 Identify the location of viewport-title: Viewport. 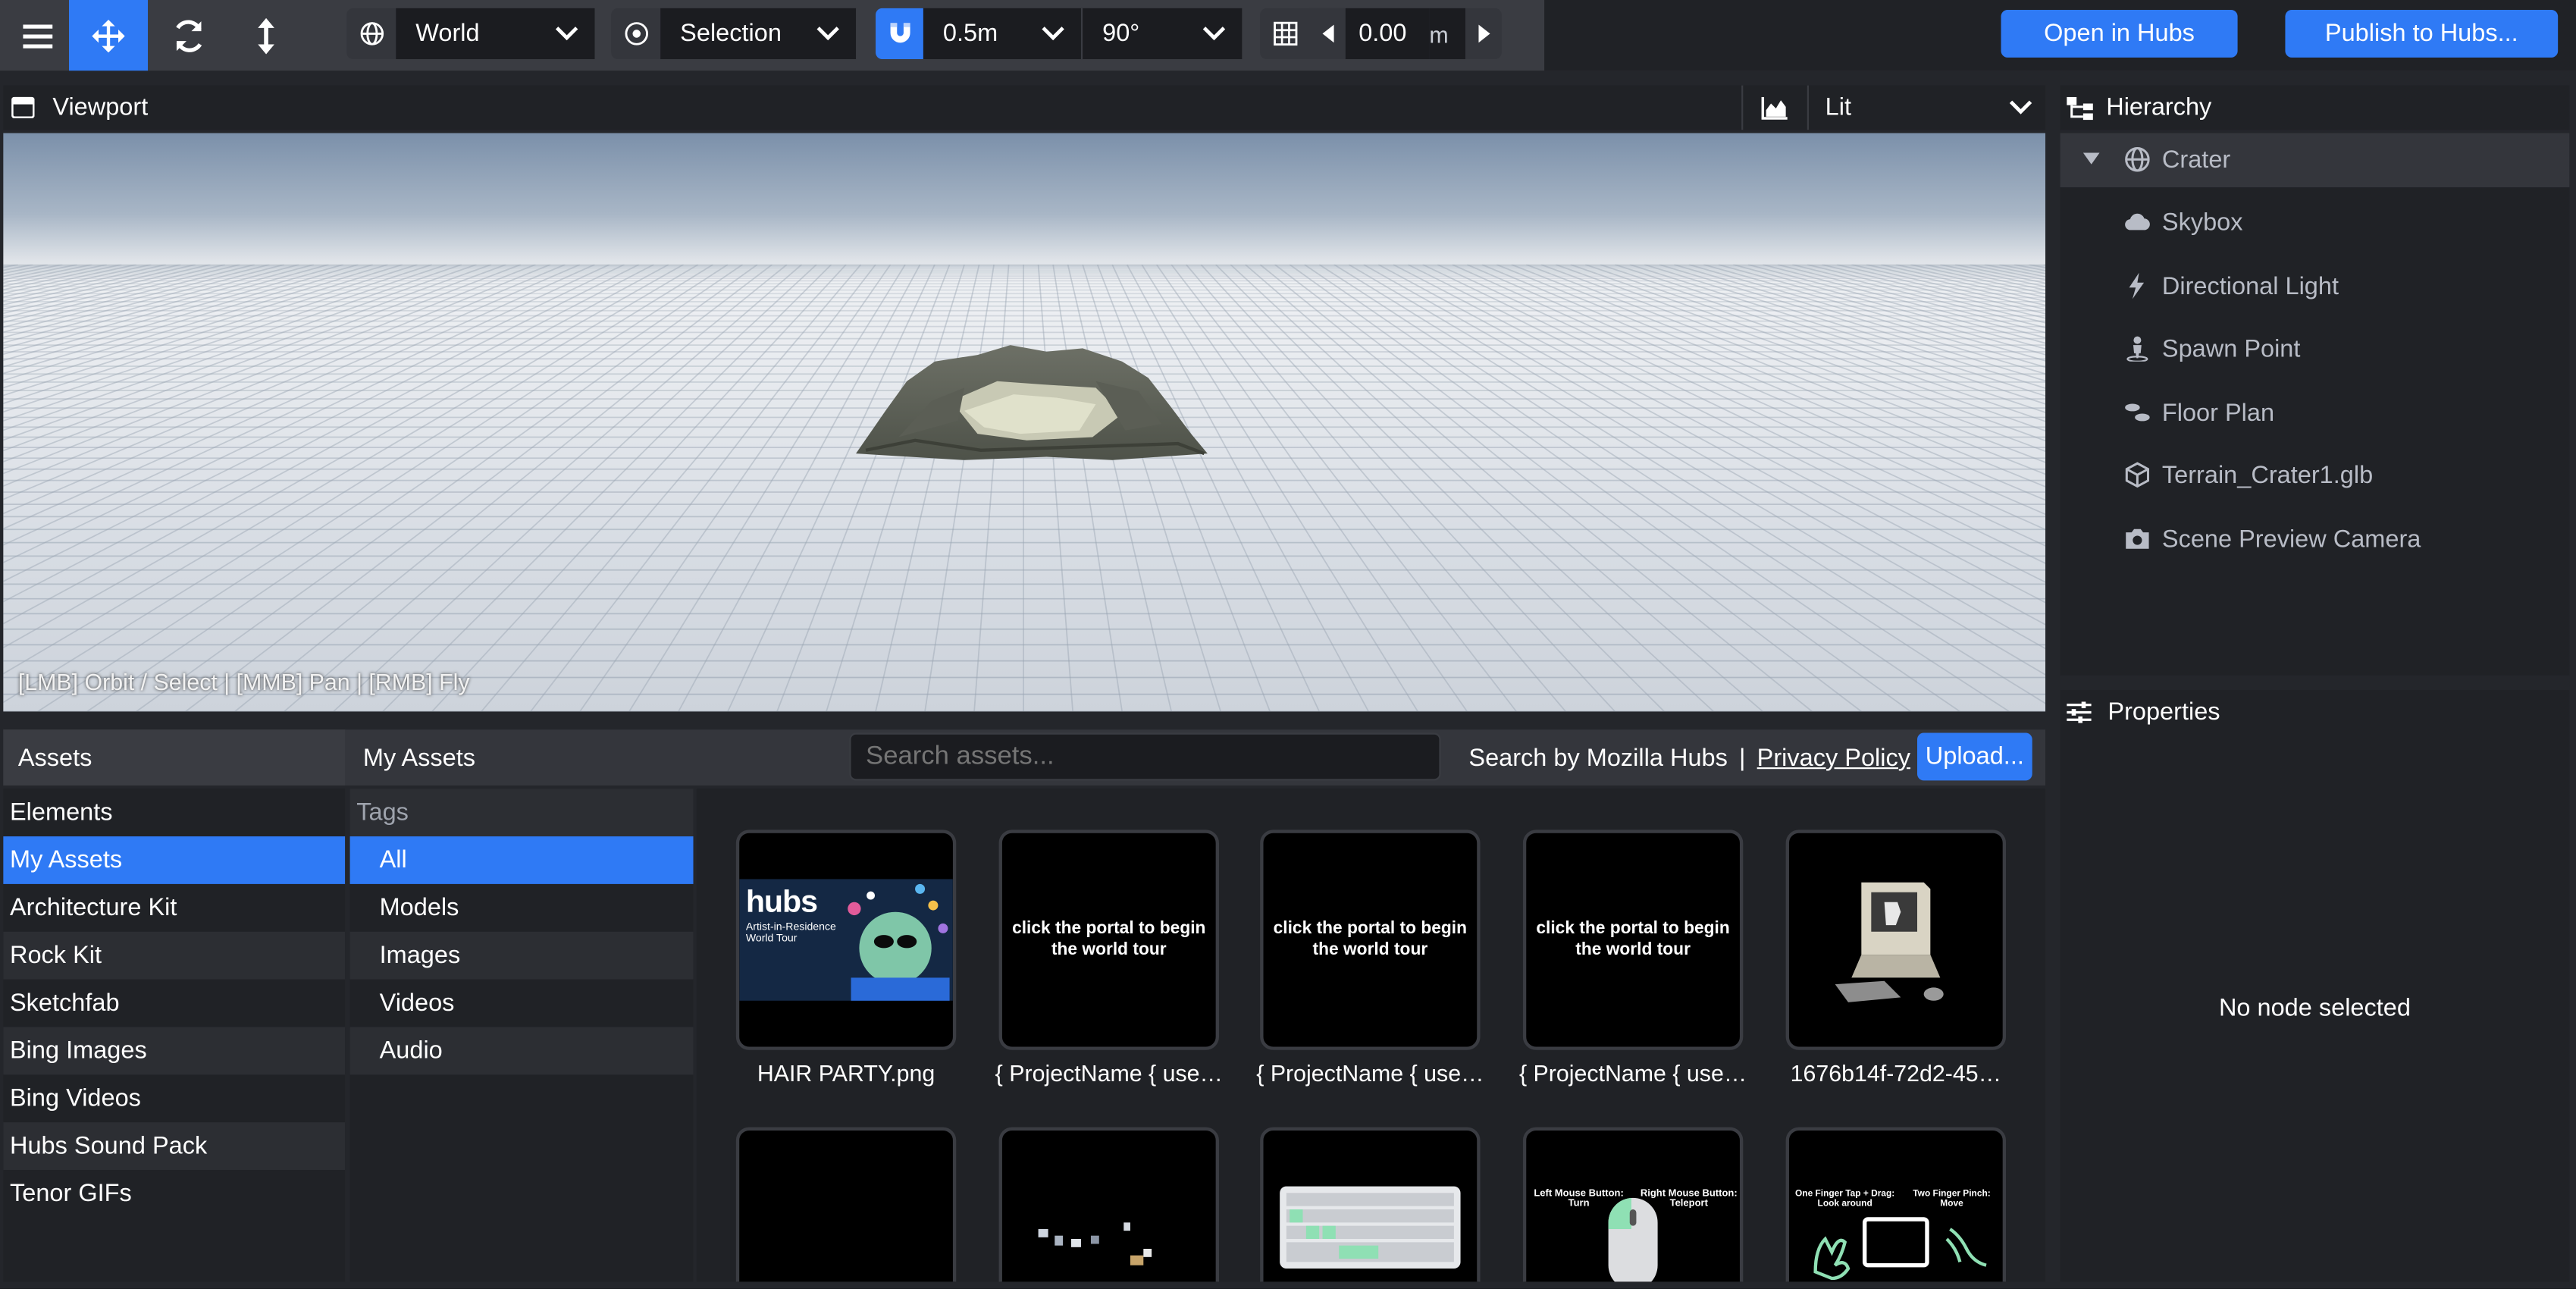
(101, 107).